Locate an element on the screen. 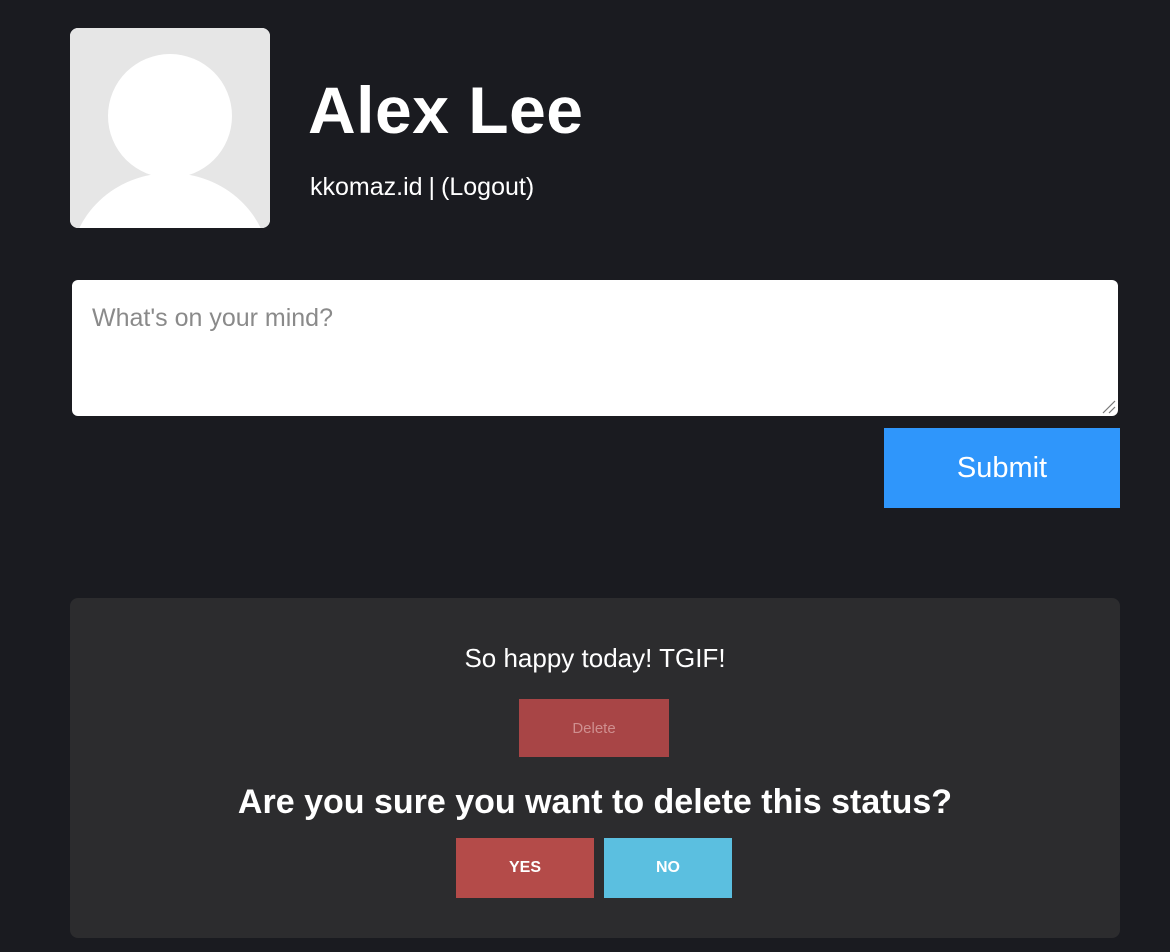 This screenshot has width=1170, height=952. submit-button: Submit is located at coordinates (1002, 468).